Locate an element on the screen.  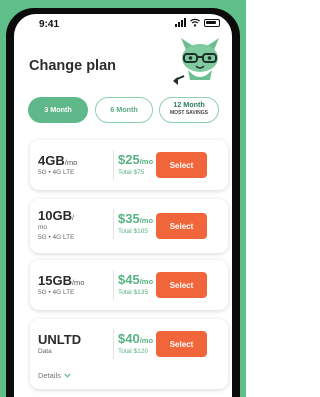
plan-network: Data is located at coordinates (45, 351).